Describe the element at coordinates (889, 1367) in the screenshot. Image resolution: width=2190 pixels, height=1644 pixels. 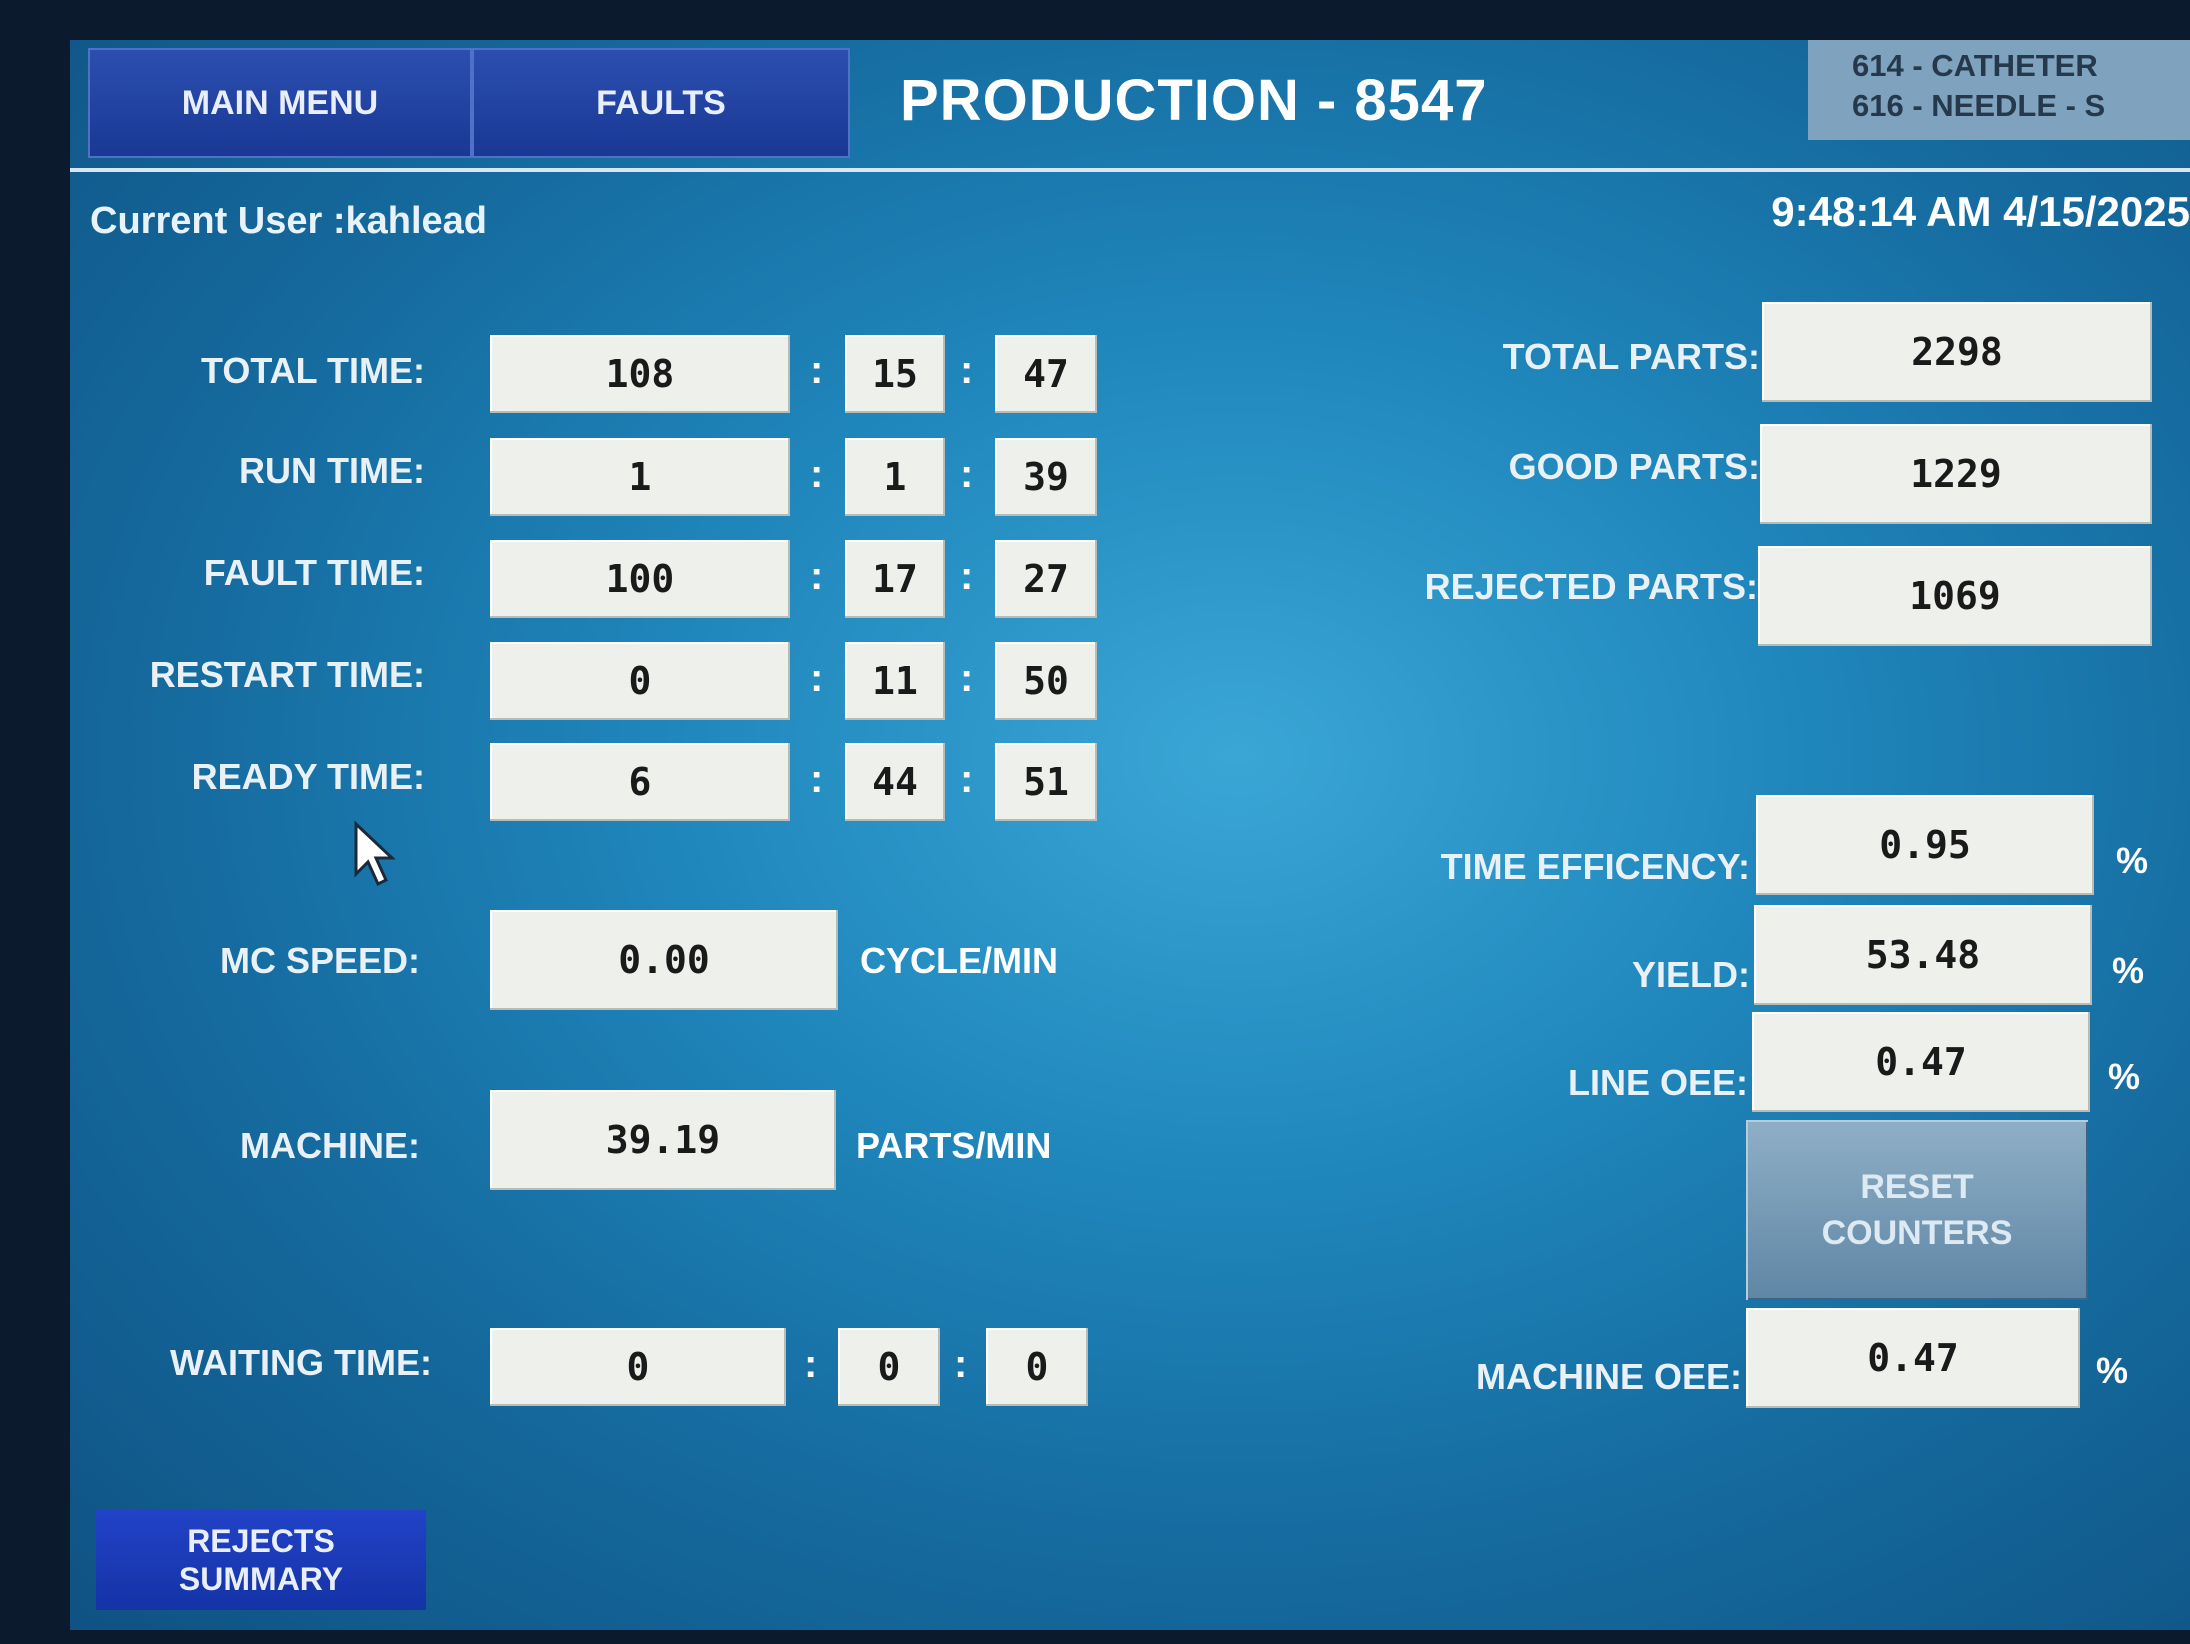
I see `waiting-time-minutes: 0` at that location.